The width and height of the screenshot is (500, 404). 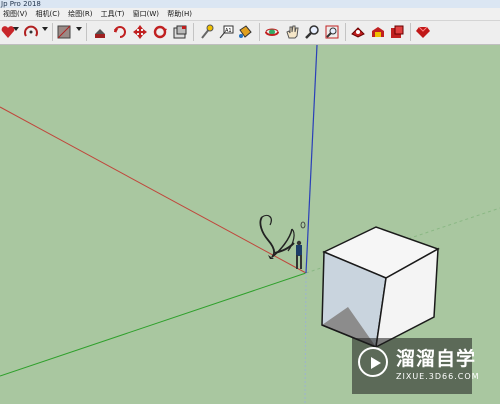 What do you see at coordinates (140, 32) in the screenshot?
I see `move-icon` at bounding box center [140, 32].